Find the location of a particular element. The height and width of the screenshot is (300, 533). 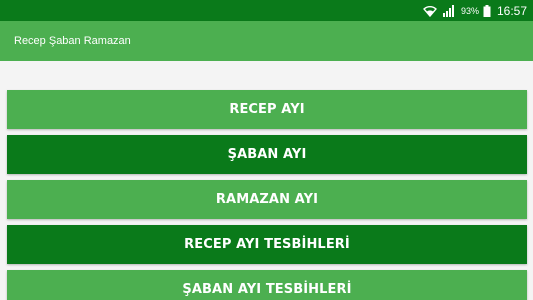

clock: 16:57 is located at coordinates (511, 10).